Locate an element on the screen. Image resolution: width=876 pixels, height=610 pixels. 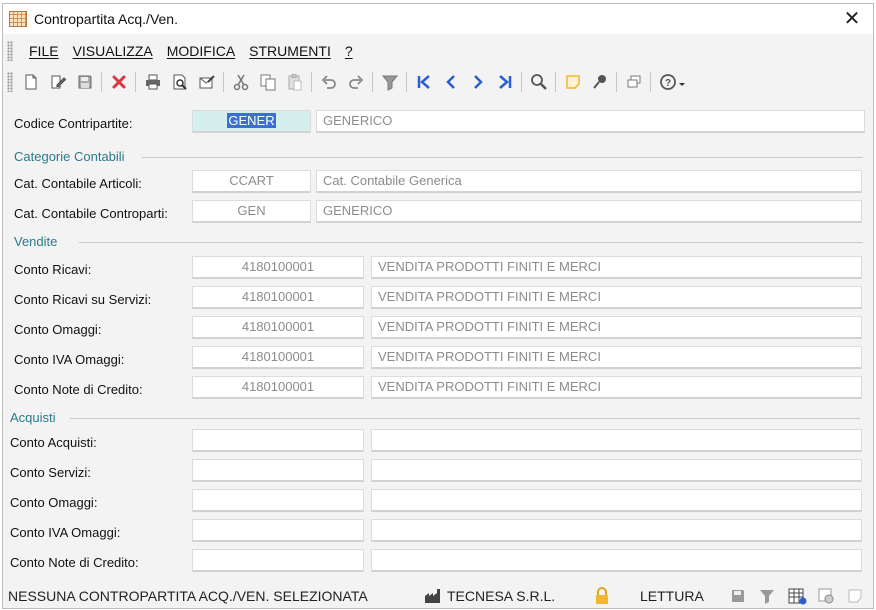
delete-icon is located at coordinates (119, 82).